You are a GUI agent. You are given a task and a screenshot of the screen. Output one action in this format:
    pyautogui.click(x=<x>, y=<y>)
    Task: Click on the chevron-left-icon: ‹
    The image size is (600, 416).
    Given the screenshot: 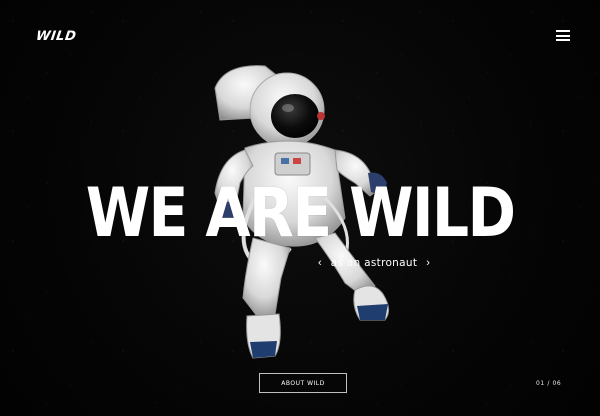 What is the action you would take?
    pyautogui.click(x=320, y=263)
    